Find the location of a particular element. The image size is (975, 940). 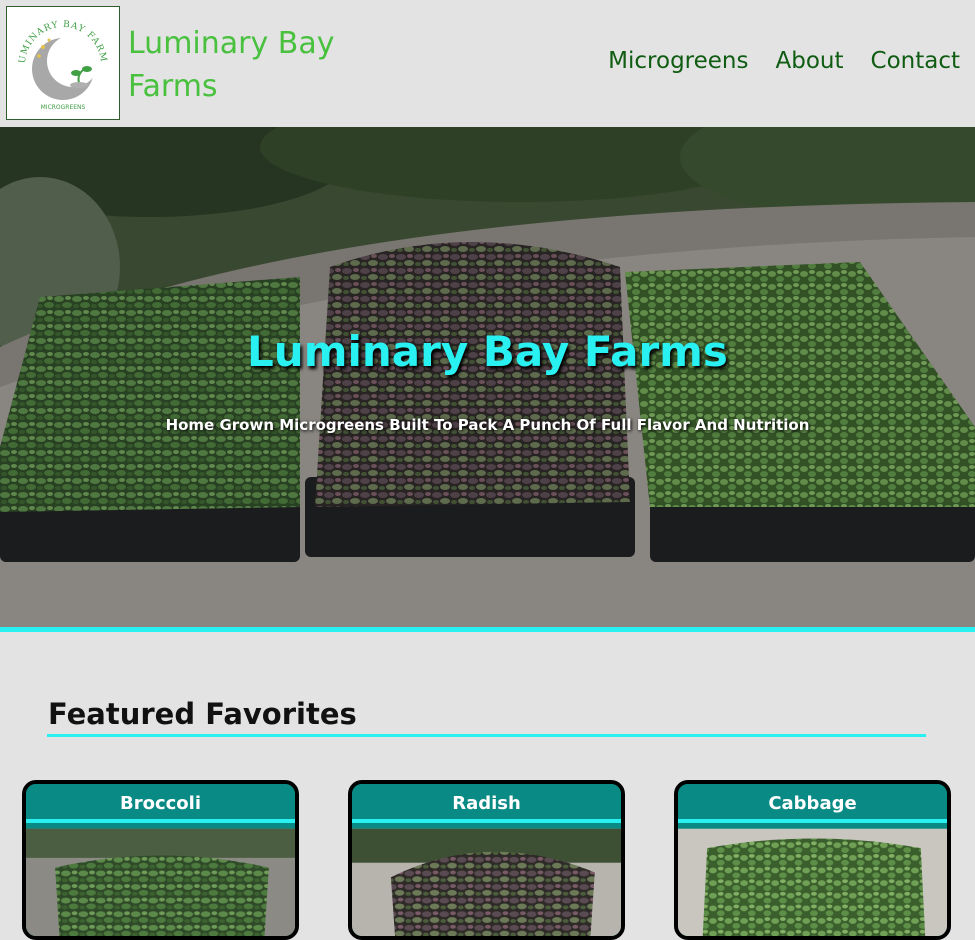

product-card-radish: Radish is located at coordinates (486, 860).